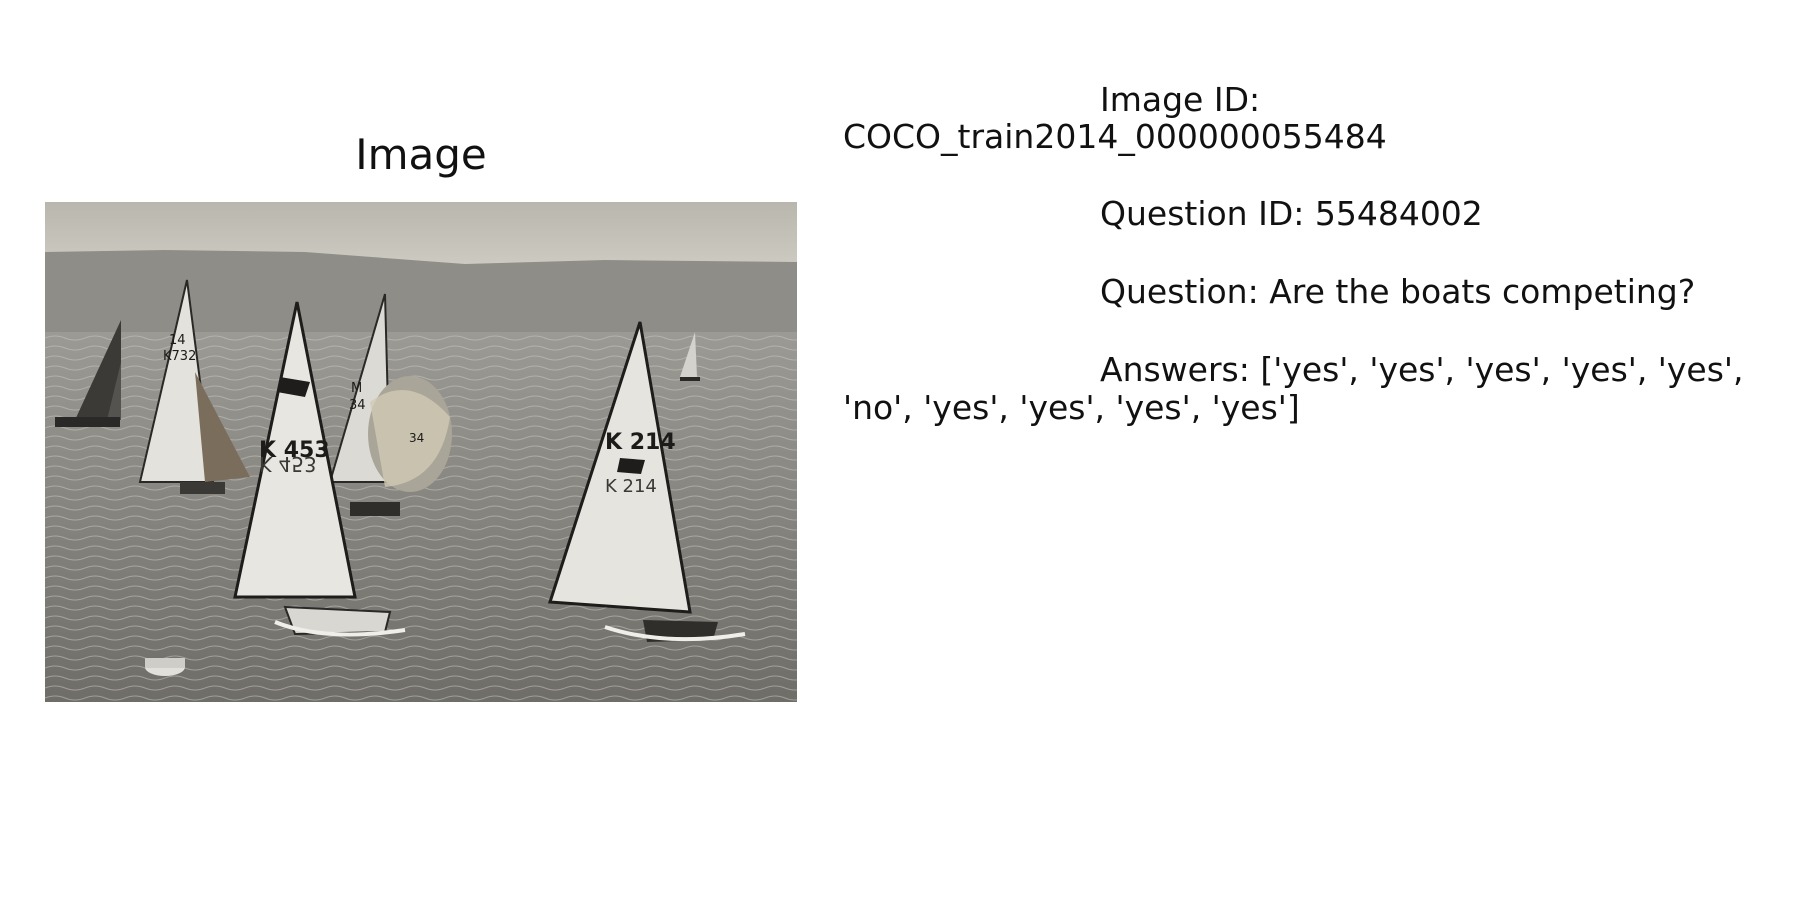  I want to click on image-panel-title: Image, so click(421, 154).